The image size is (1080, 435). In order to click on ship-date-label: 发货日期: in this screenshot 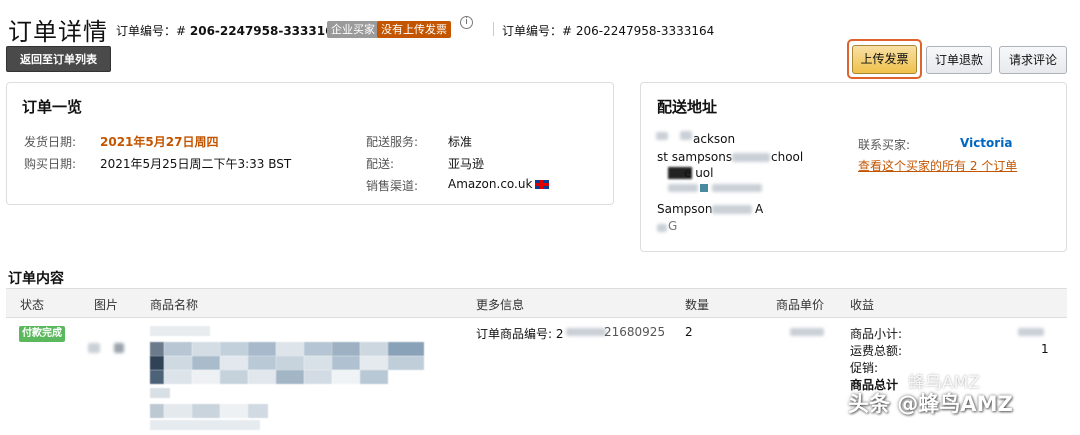, I will do `click(50, 142)`.